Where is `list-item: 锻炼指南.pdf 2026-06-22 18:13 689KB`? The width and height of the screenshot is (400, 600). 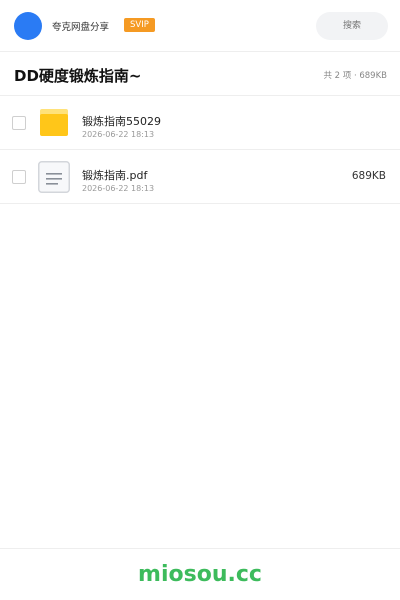
list-item: 锻炼指南.pdf 2026-06-22 18:13 689KB is located at coordinates (200, 177).